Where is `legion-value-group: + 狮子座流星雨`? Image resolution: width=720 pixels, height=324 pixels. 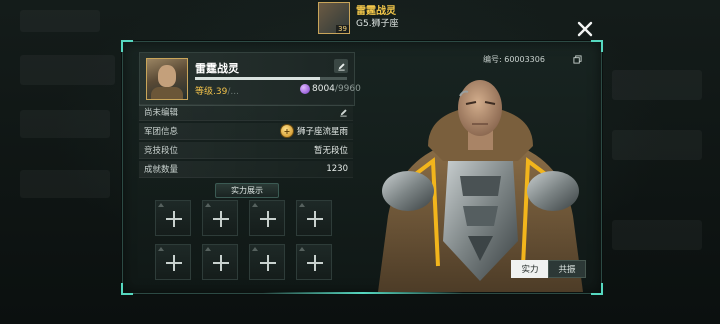
legion-value-group: + 狮子座流星雨 is located at coordinates (313, 131).